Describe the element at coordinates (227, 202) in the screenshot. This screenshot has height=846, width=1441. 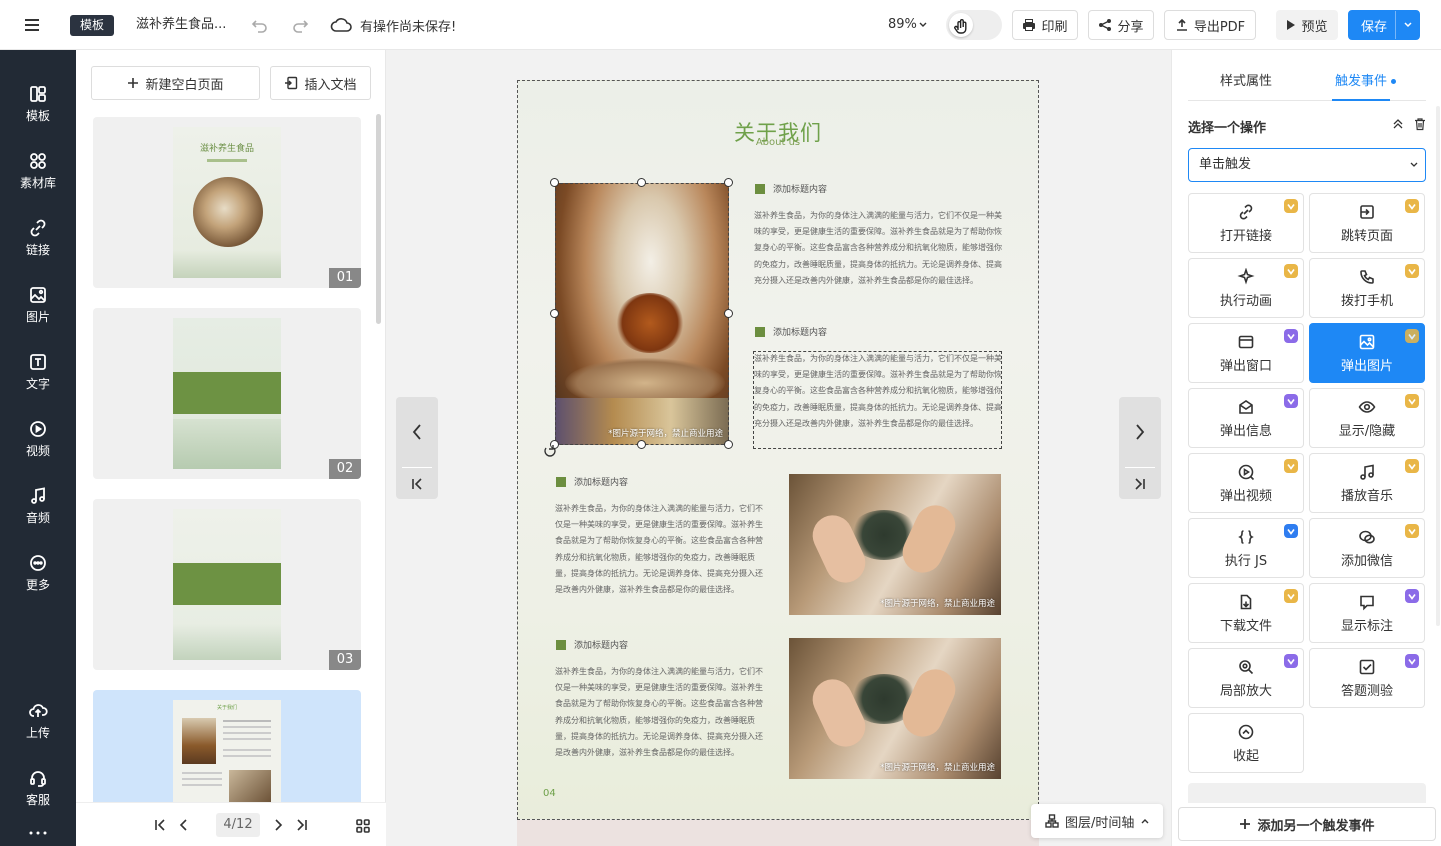
I see `page-thumbnail-1: 滋补养生食品 01` at that location.